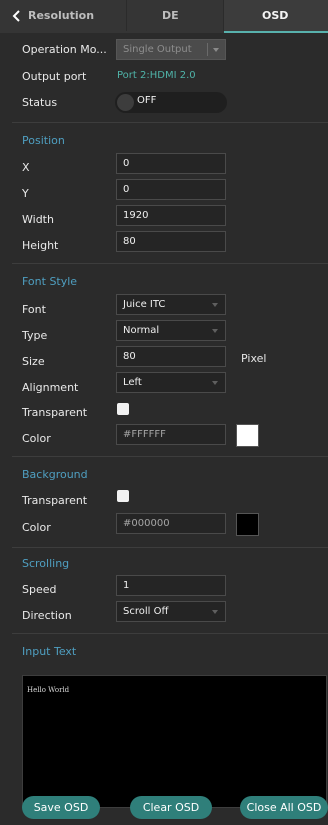  I want to click on alignment-select: Left, so click(171, 382).